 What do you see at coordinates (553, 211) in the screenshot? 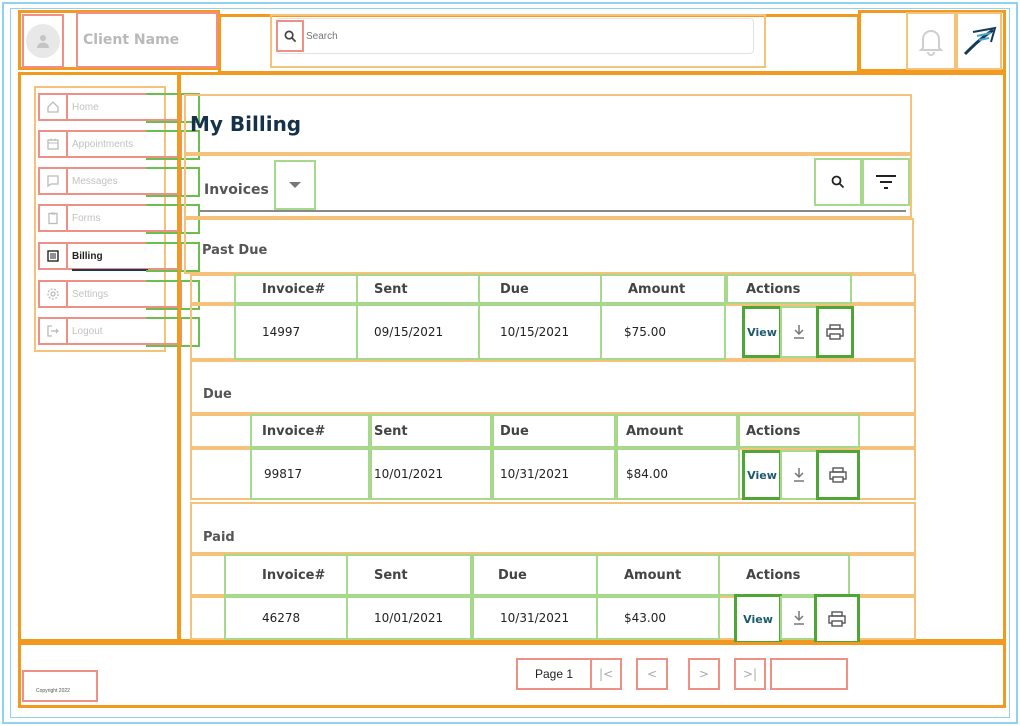
I see `tab-underline` at bounding box center [553, 211].